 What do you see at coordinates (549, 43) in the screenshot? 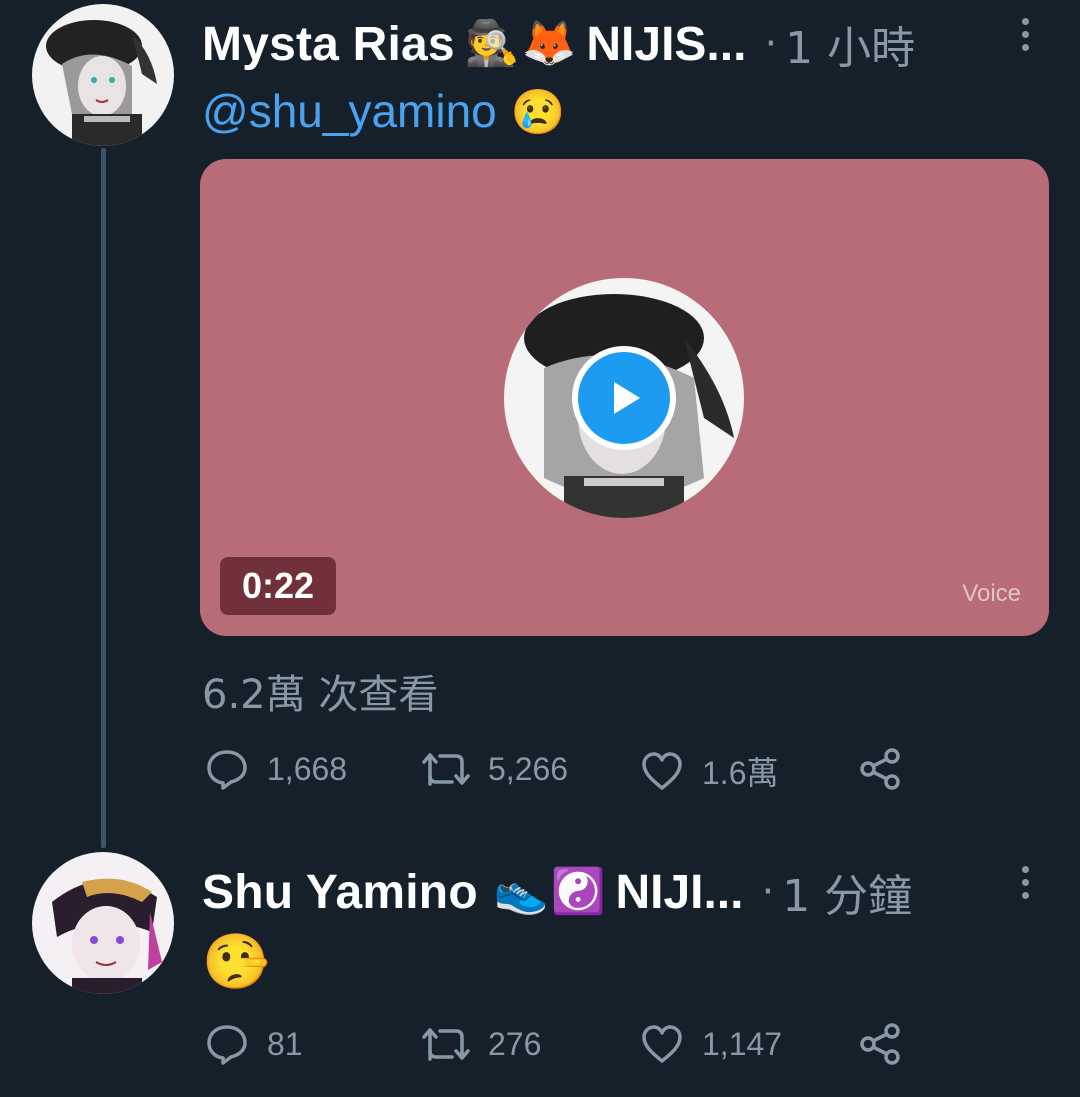
I see `fox-emoji-icon: 🦊` at bounding box center [549, 43].